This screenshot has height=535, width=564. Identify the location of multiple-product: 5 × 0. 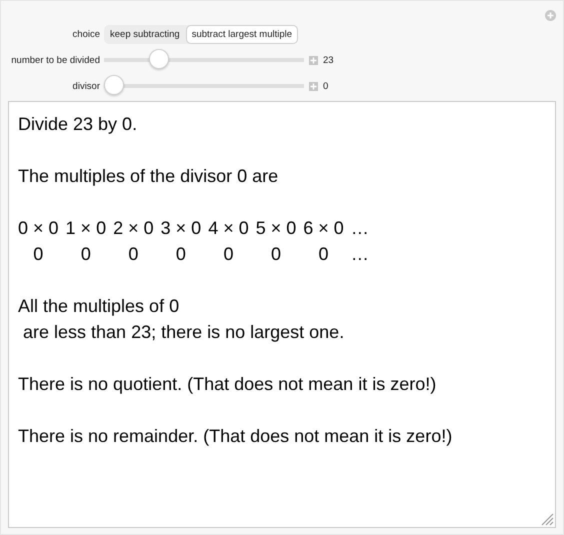
(276, 228).